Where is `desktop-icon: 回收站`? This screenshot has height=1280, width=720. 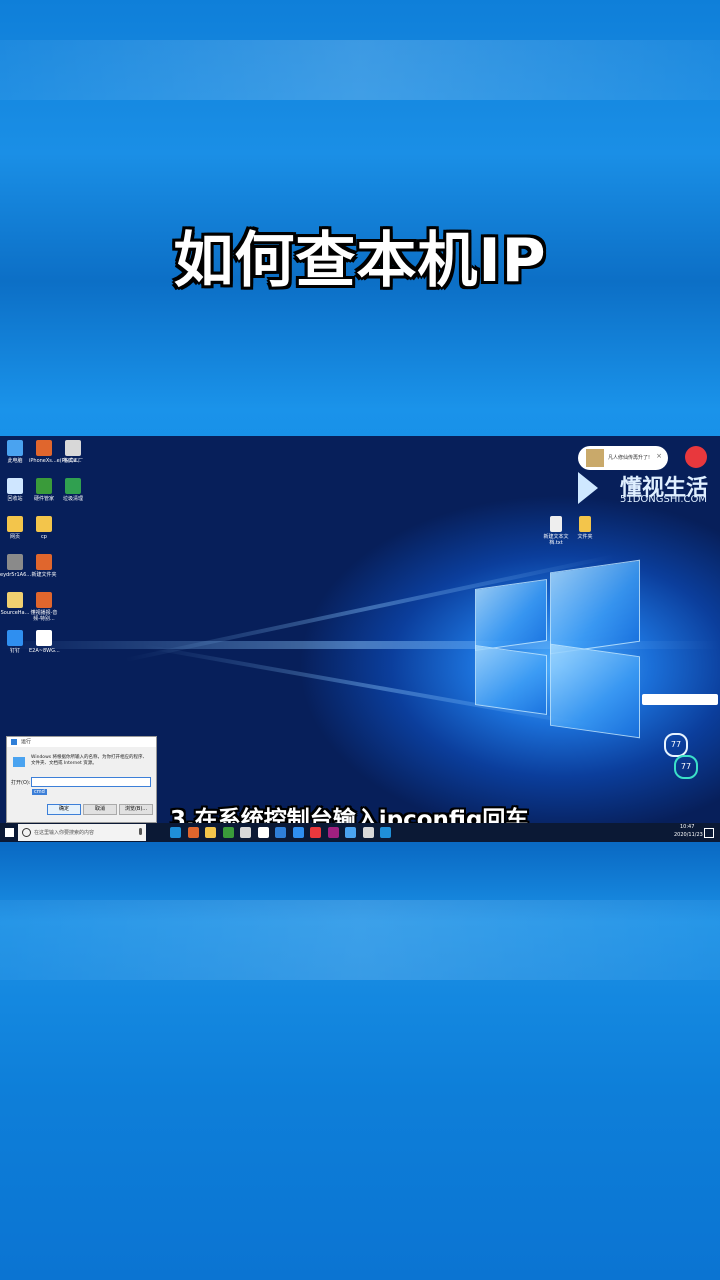 desktop-icon: 回收站 is located at coordinates (15, 490).